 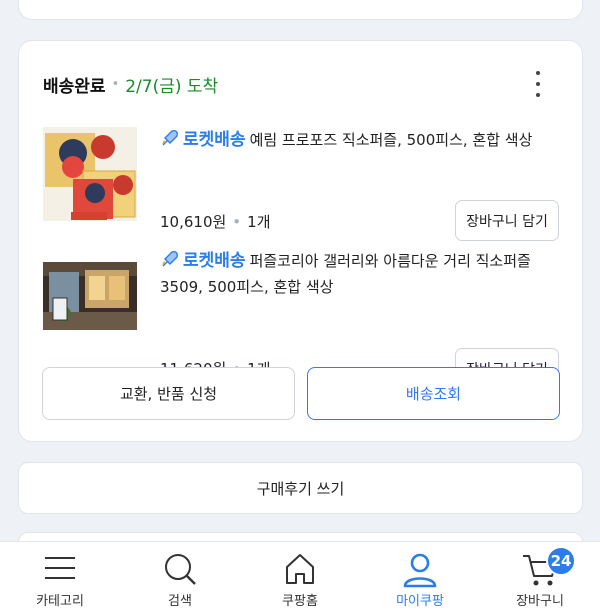 I want to click on nav-home: 쿠팡홈, so click(x=300, y=576).